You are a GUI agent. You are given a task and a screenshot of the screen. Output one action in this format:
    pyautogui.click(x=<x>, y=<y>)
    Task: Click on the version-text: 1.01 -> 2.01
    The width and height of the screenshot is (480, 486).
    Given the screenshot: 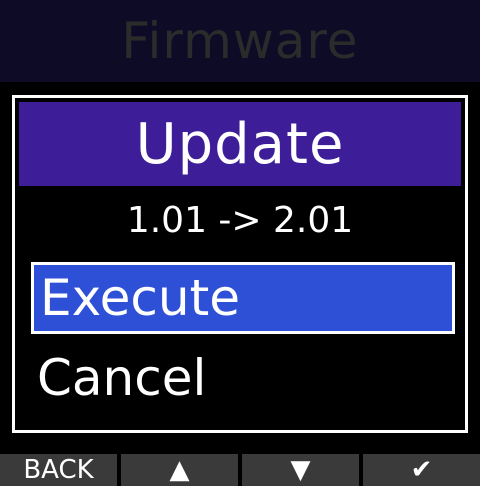 What is the action you would take?
    pyautogui.click(x=240, y=220)
    